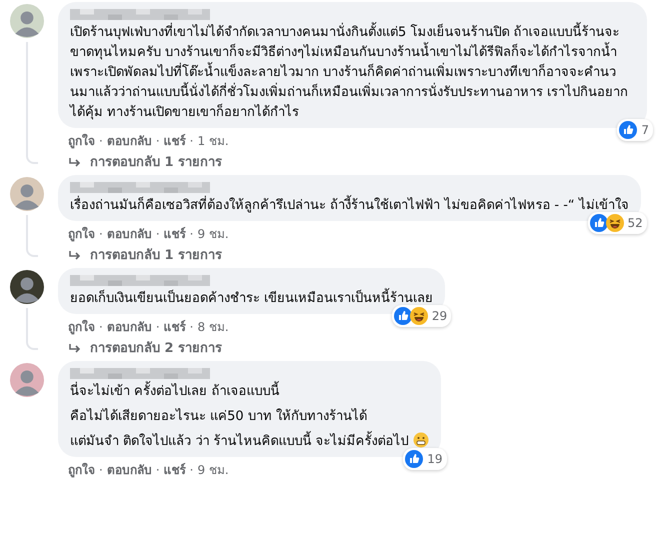  What do you see at coordinates (635, 130) in the screenshot?
I see `reaction-badge: 7` at bounding box center [635, 130].